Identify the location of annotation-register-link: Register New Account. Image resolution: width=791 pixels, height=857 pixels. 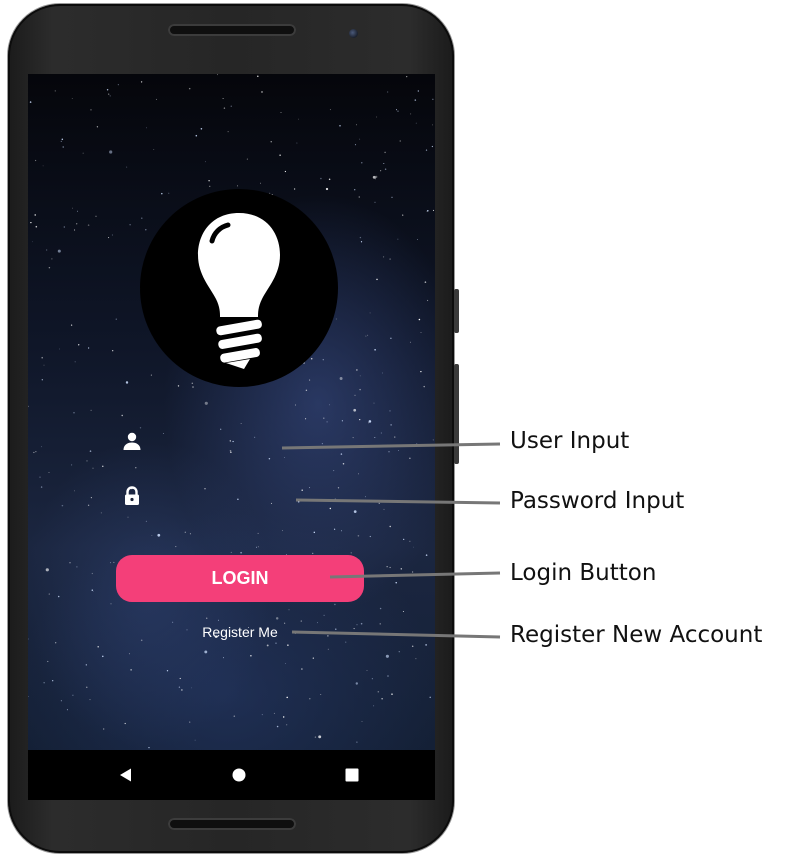
(636, 635).